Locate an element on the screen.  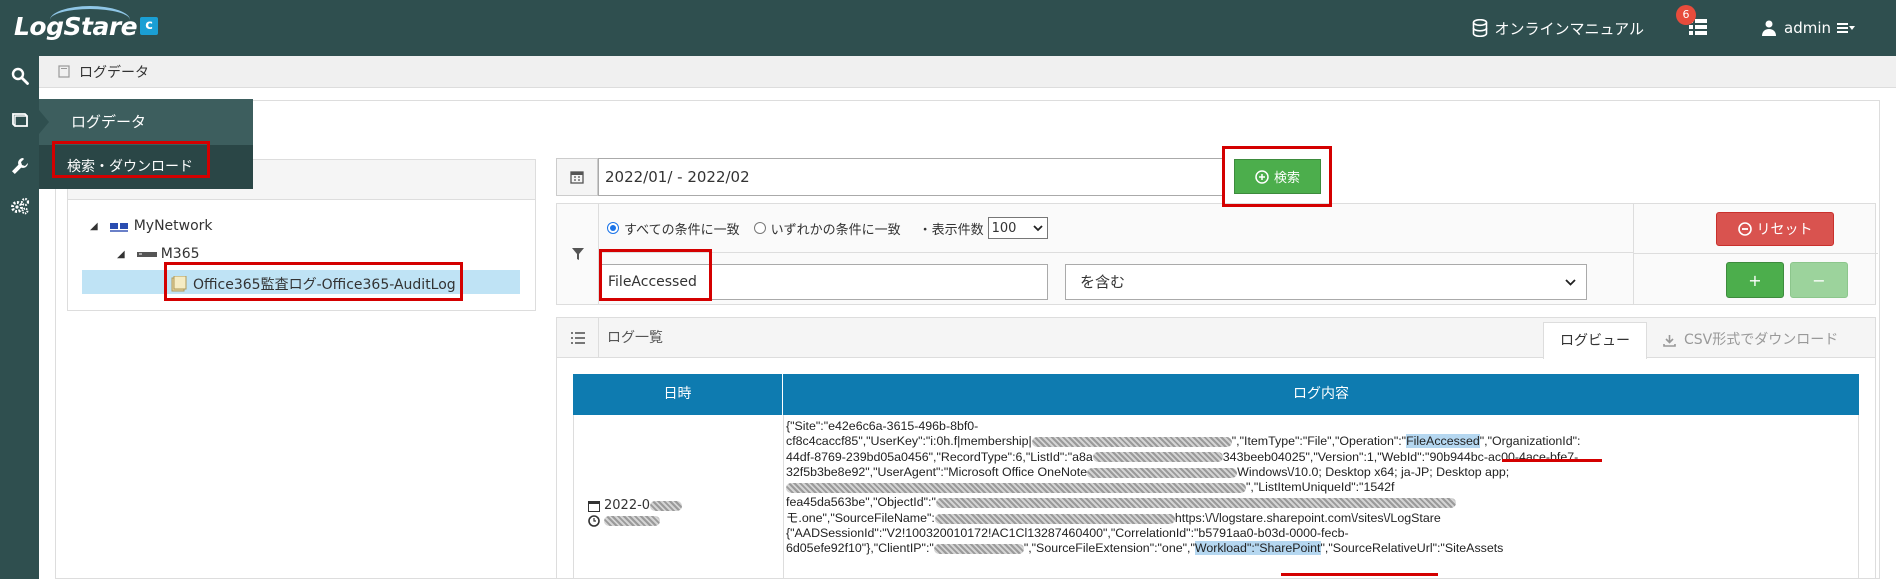
tree-label-network: MyNetwork is located at coordinates (173, 226).